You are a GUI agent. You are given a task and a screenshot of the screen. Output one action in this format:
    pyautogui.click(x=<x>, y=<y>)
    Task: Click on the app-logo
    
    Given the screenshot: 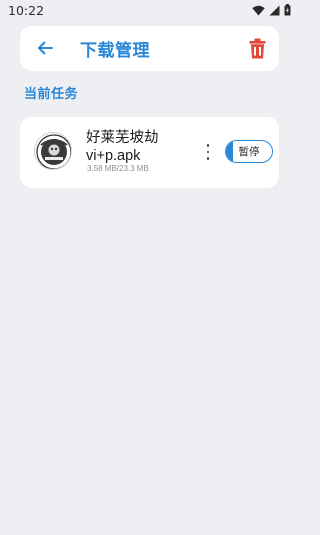 What is the action you would take?
    pyautogui.click(x=53, y=151)
    